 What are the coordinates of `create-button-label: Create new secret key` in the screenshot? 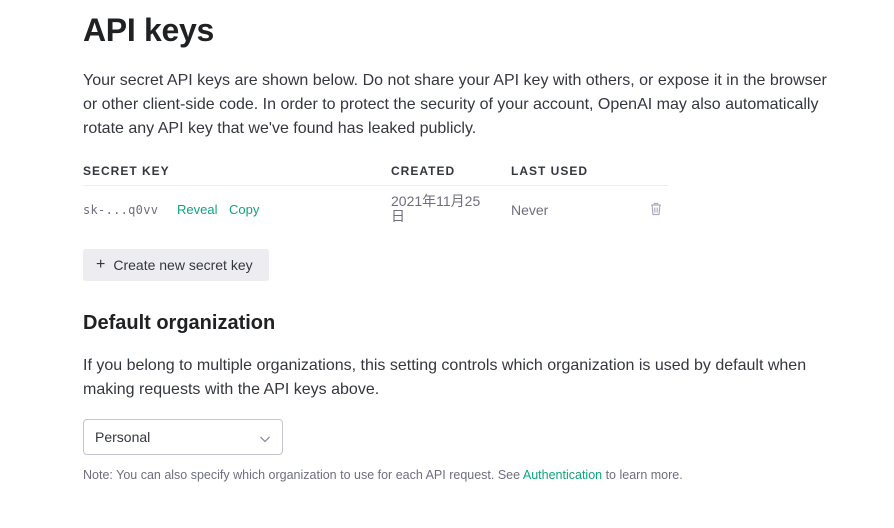 It's located at (183, 265).